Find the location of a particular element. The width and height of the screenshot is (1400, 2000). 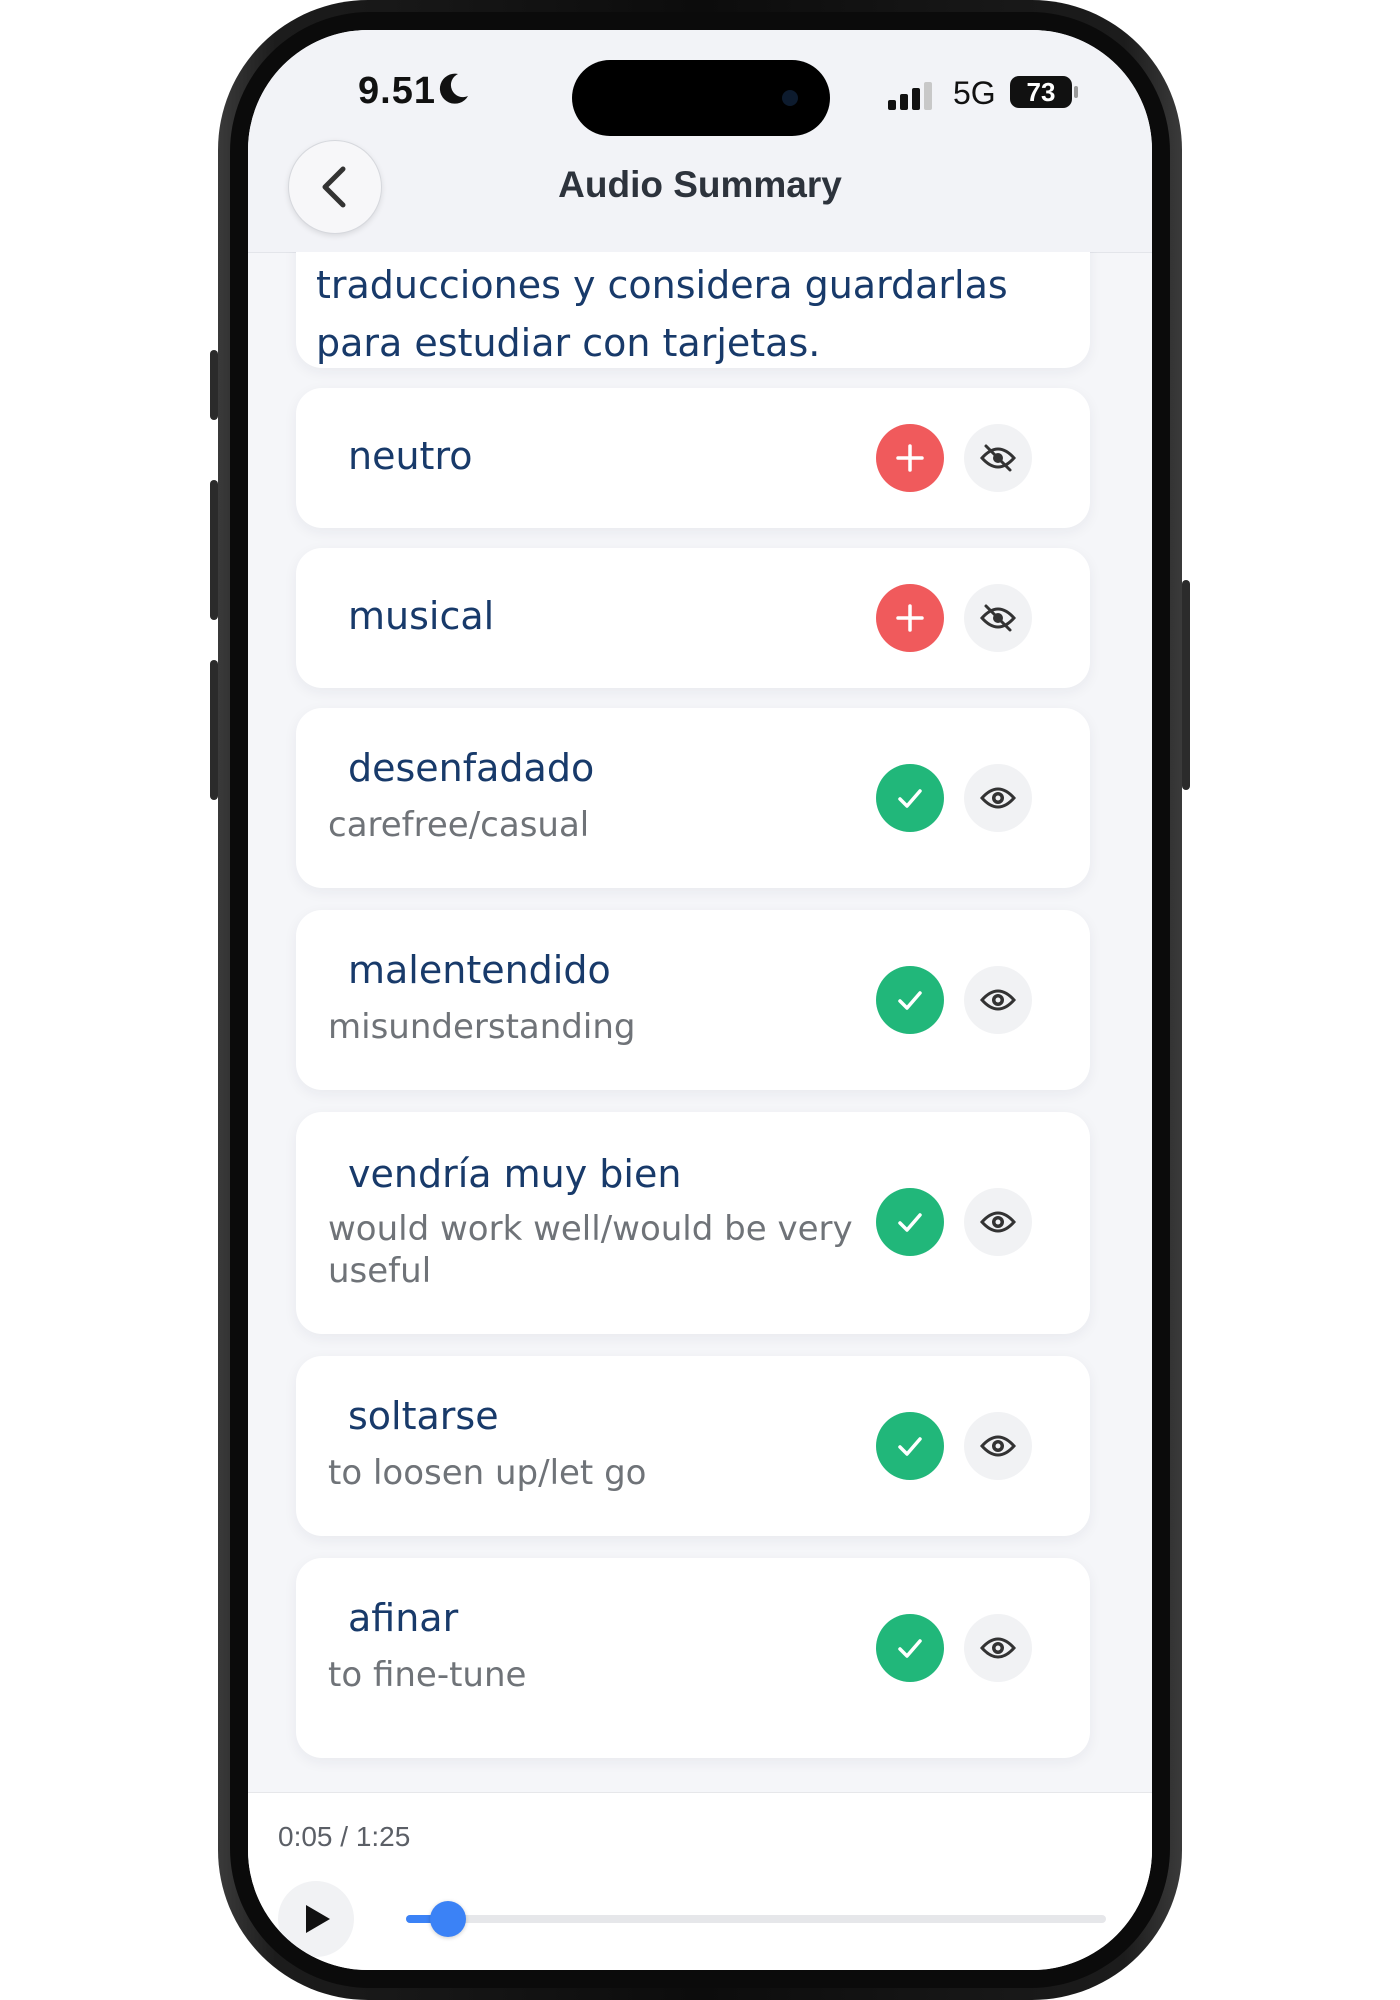

audio-player: 0:05 / 1:25 is located at coordinates (700, 1881).